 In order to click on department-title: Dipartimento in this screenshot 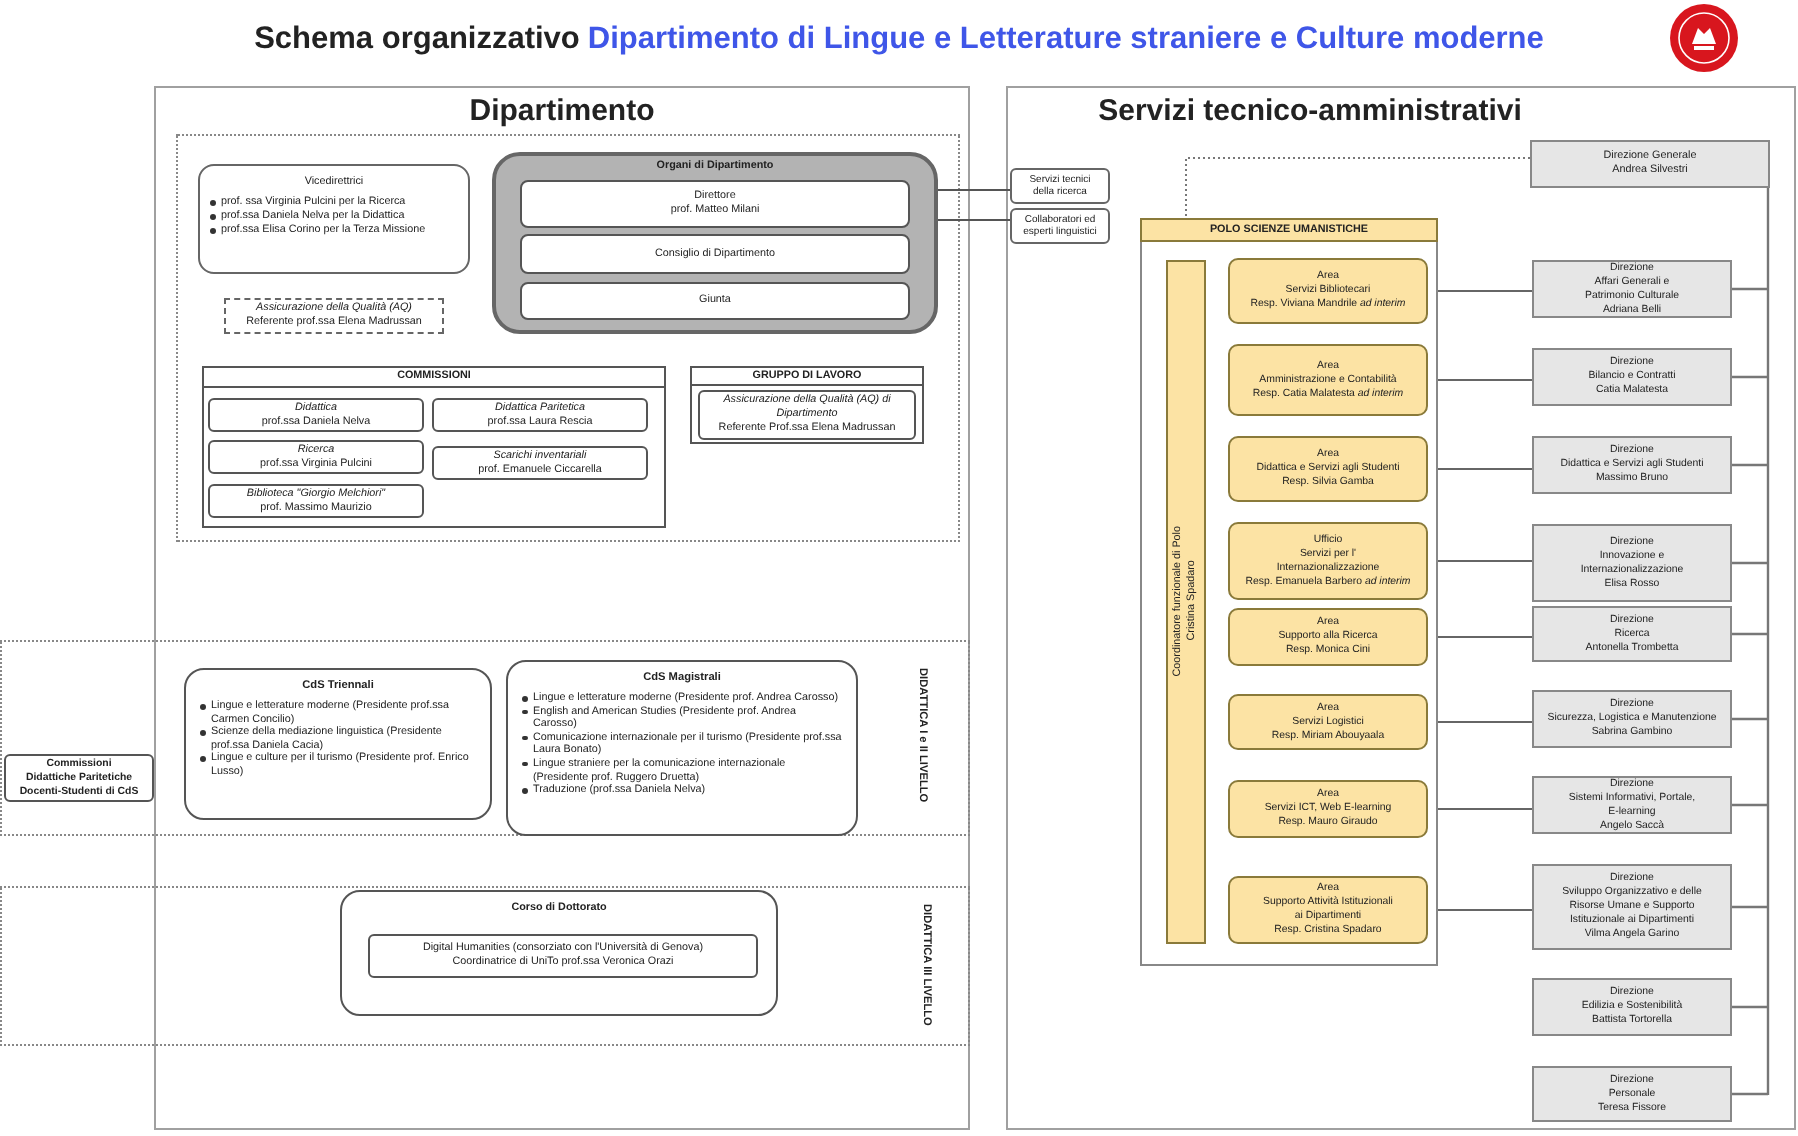, I will do `click(562, 112)`.